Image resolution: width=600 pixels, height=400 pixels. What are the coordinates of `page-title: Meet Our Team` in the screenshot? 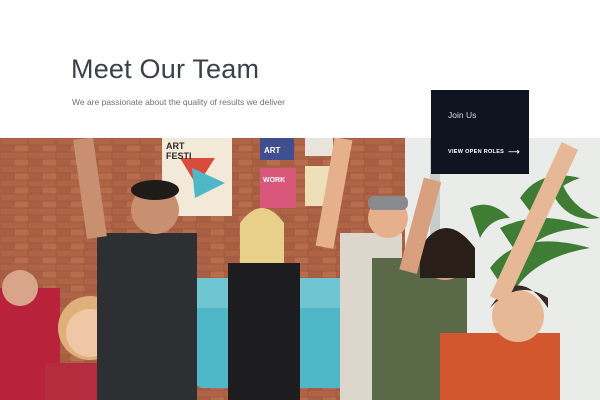 It's located at (165, 69).